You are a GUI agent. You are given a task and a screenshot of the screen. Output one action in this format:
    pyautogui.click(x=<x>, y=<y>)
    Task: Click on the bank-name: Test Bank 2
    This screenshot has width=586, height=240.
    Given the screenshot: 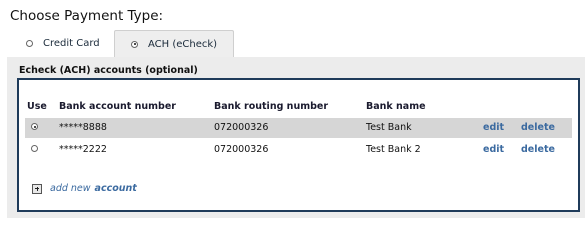 What is the action you would take?
    pyautogui.click(x=393, y=149)
    